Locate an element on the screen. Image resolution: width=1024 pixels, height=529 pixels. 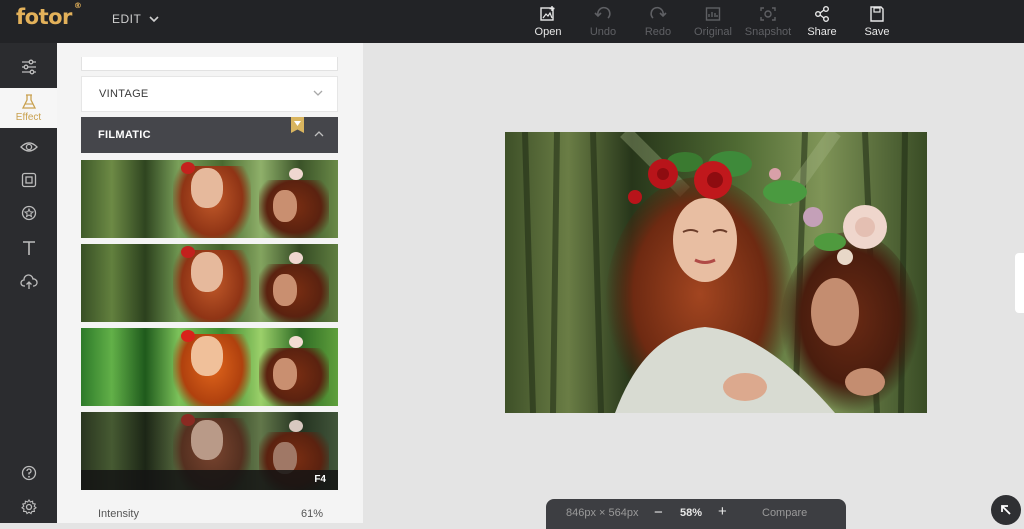
redo-icon is located at coordinates (658, 12).